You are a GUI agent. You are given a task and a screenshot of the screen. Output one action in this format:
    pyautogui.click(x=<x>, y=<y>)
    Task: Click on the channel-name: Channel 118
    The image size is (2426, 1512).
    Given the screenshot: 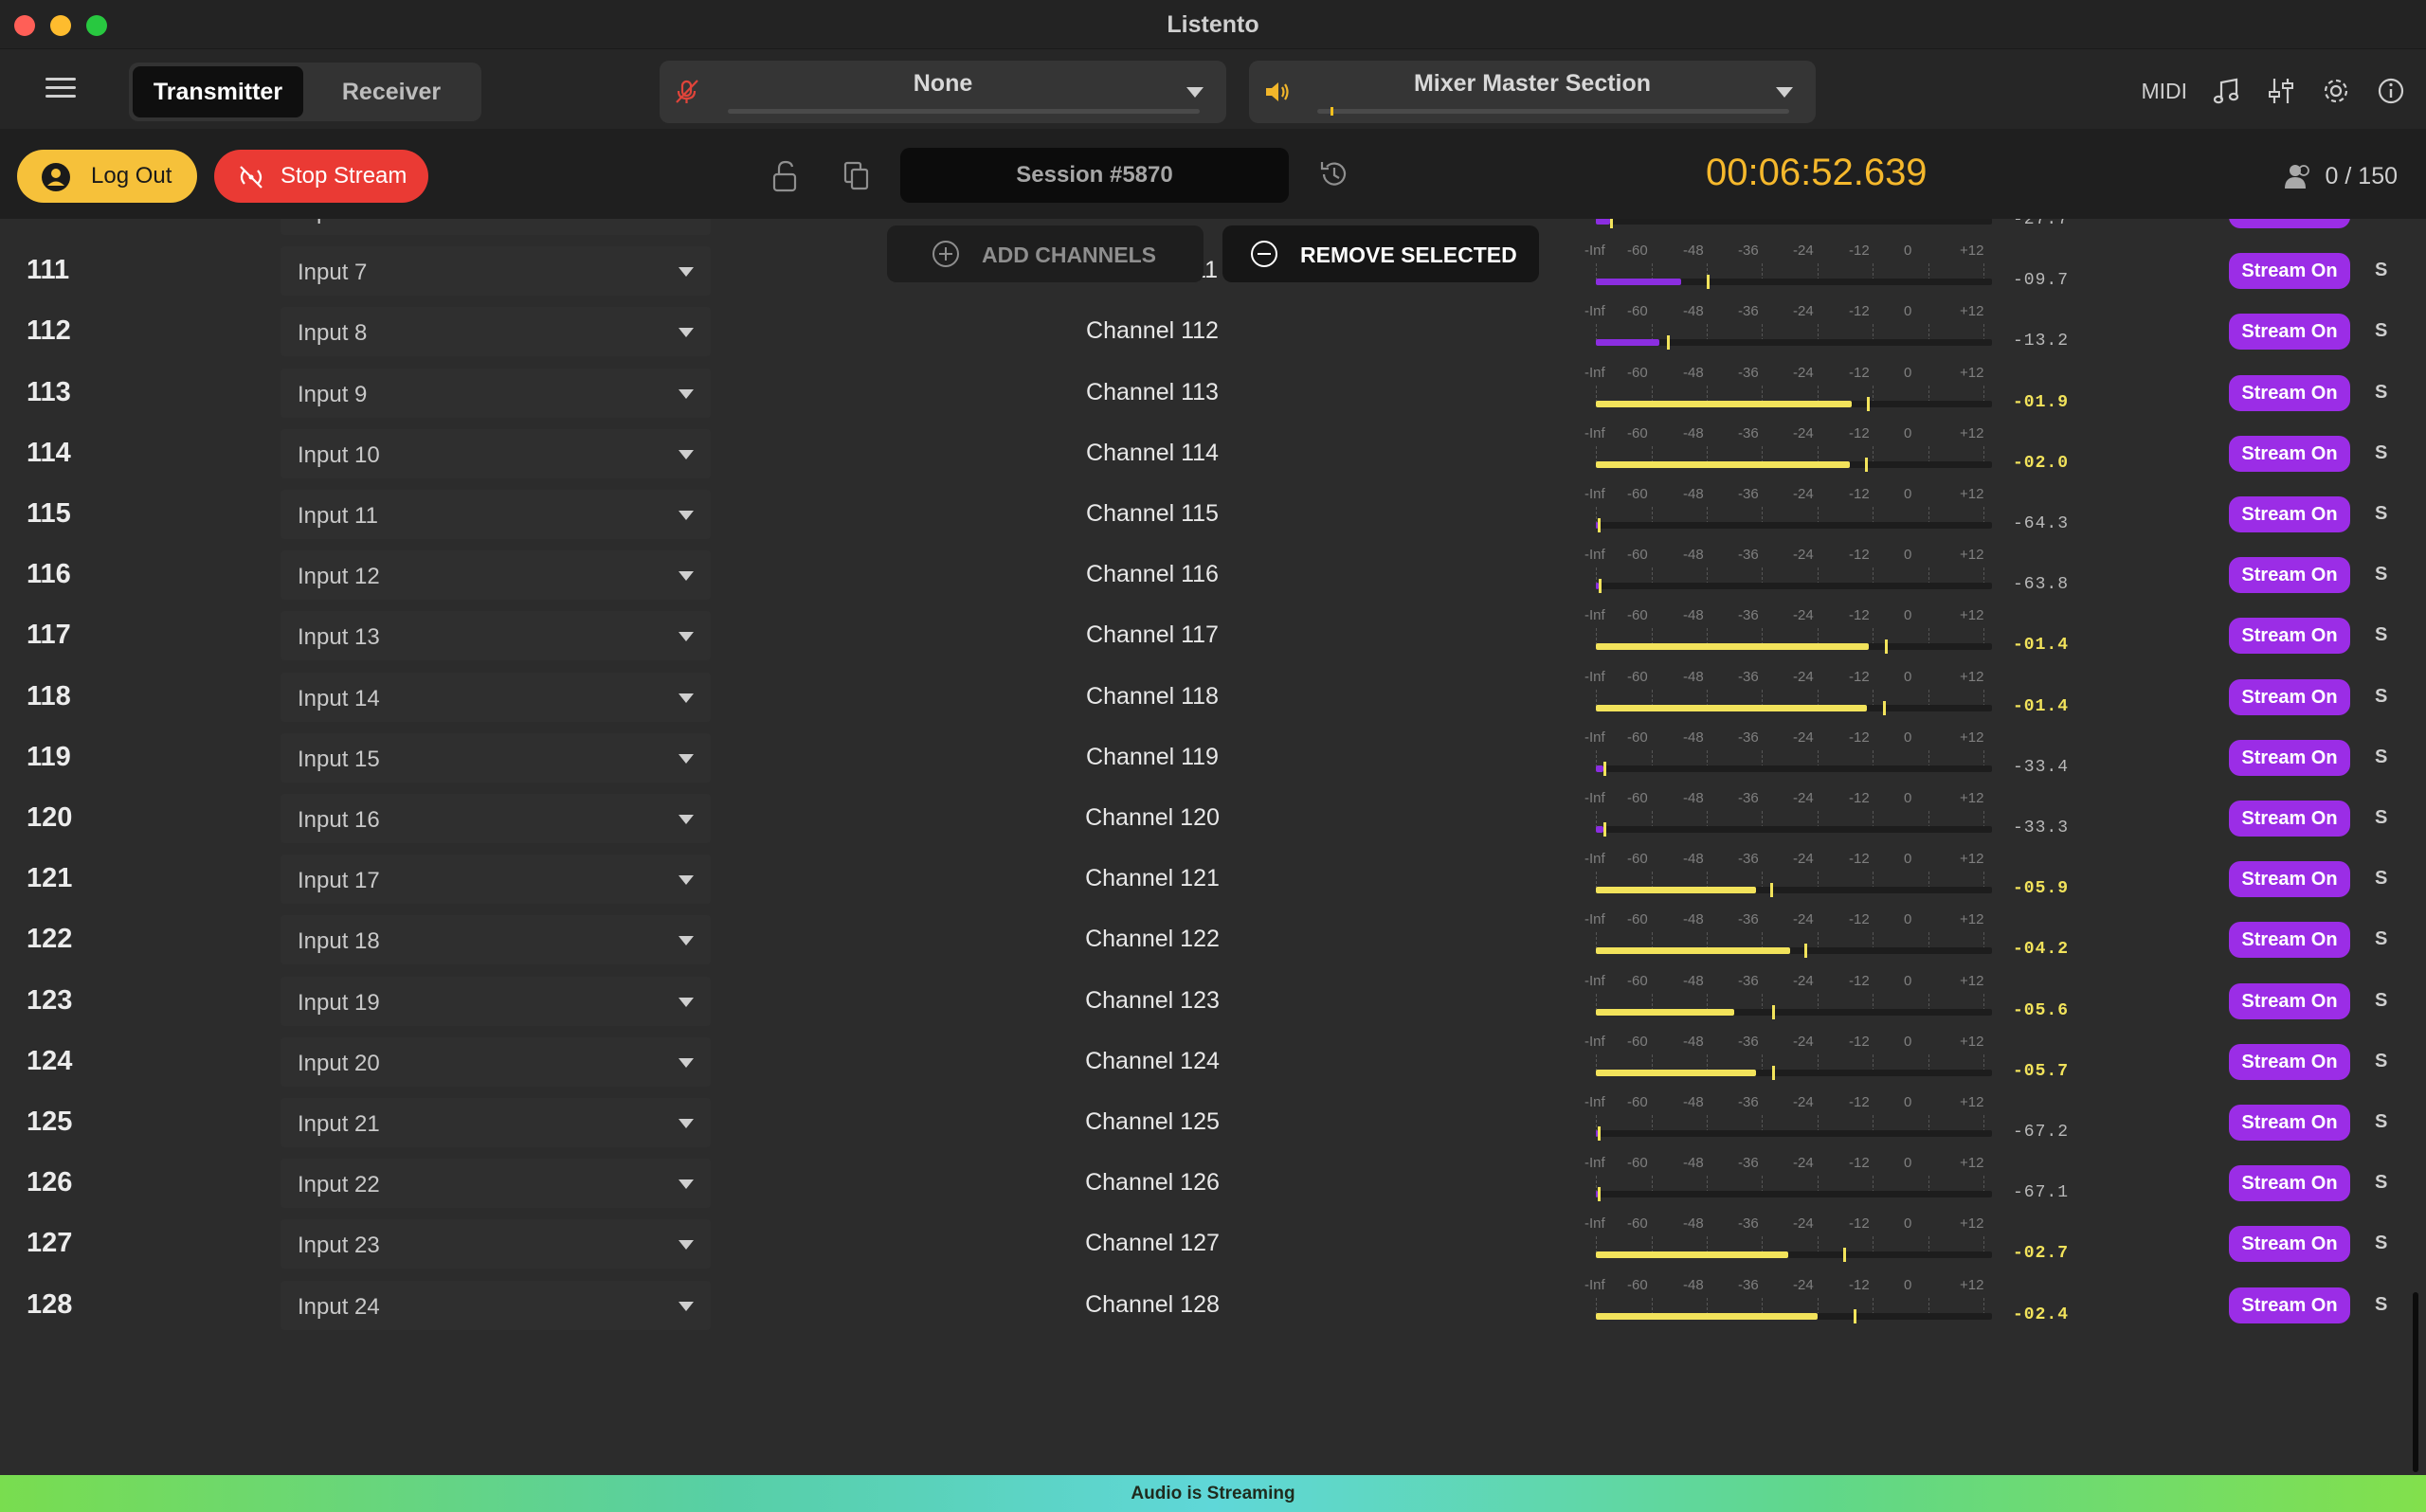 What is the action you would take?
    pyautogui.click(x=1152, y=697)
    